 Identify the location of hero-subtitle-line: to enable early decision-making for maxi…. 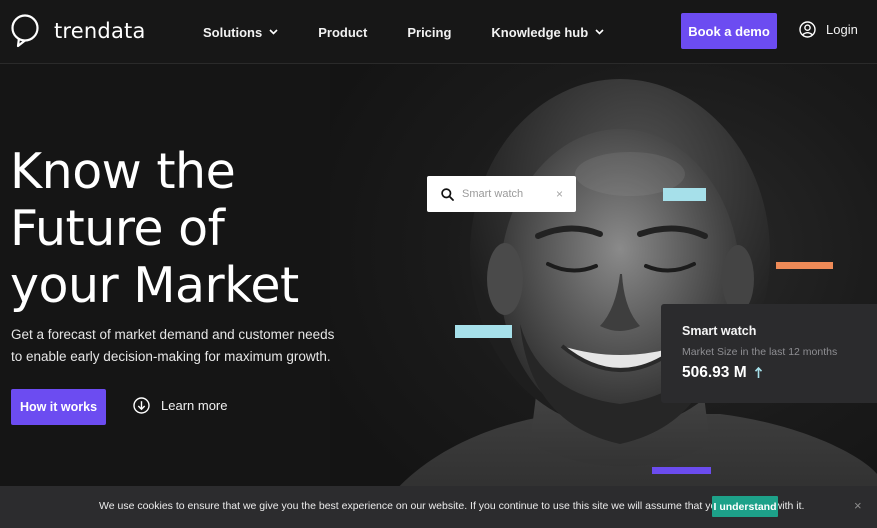
(171, 356).